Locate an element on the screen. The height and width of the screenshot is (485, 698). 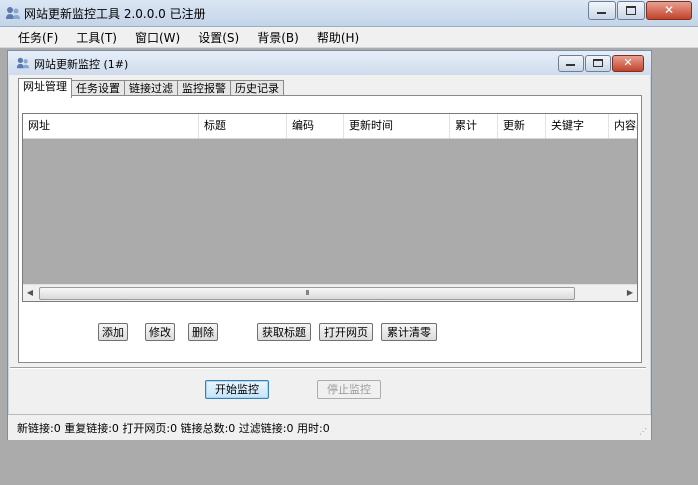
add-button: 添加 is located at coordinates (113, 332).